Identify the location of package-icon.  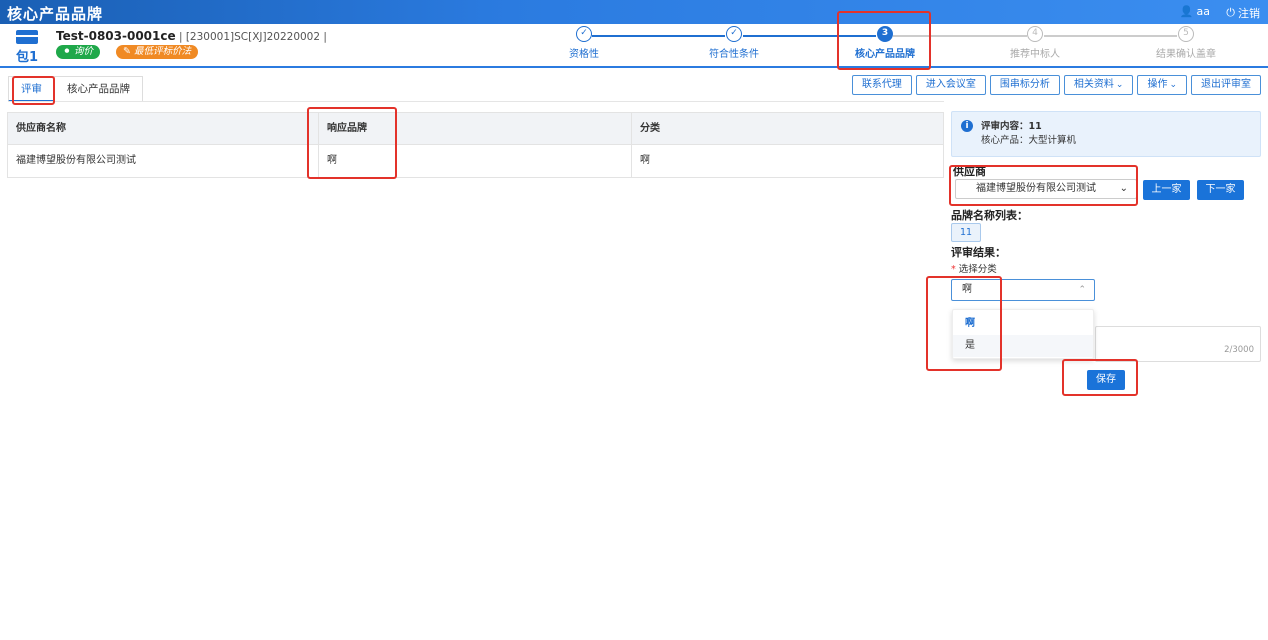
(27, 37).